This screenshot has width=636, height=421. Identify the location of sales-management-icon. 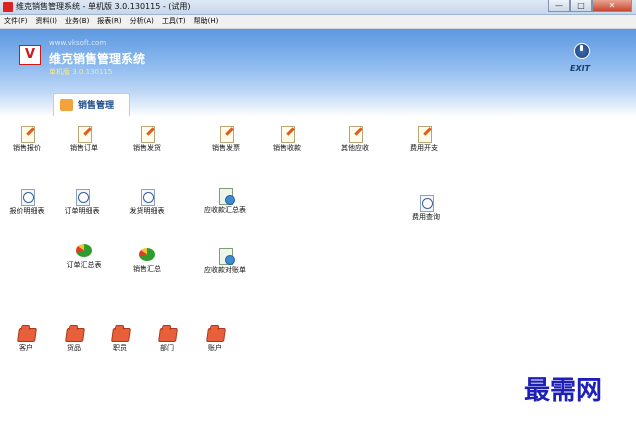
(66, 105).